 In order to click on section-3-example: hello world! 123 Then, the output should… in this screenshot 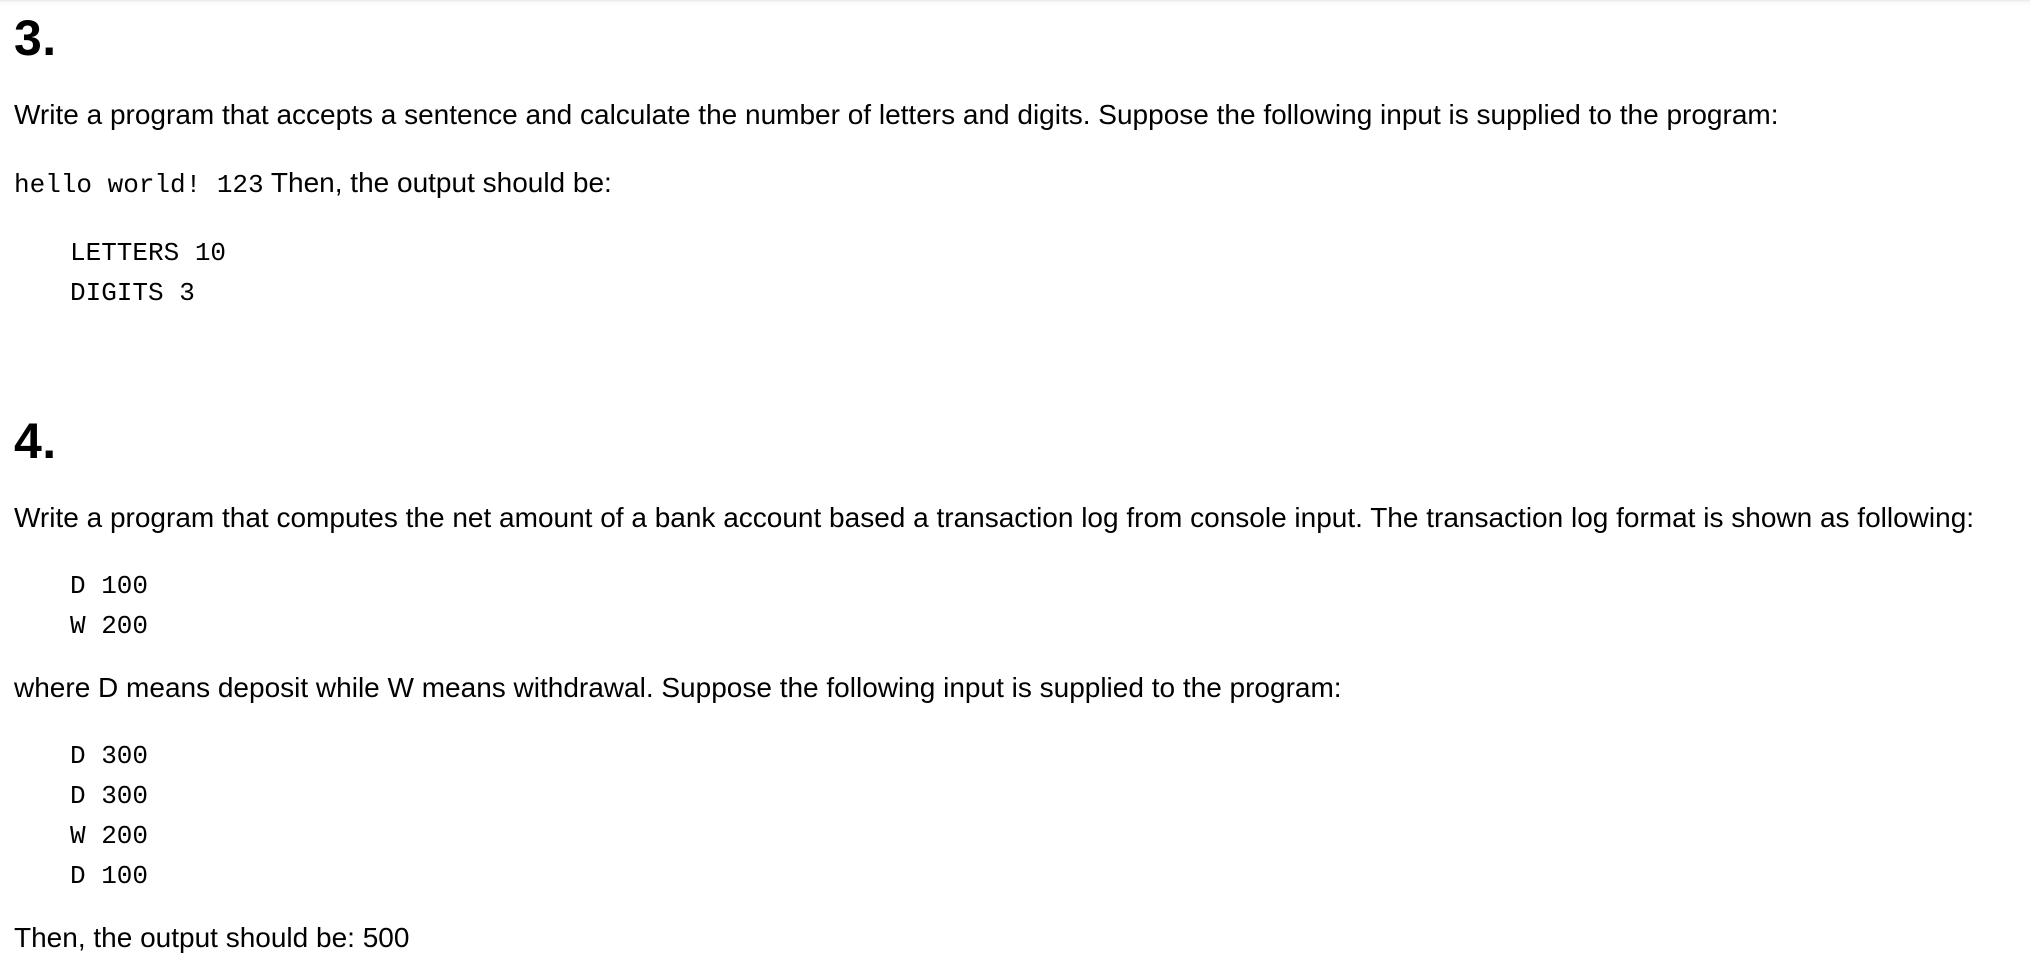, I will do `click(1015, 184)`.